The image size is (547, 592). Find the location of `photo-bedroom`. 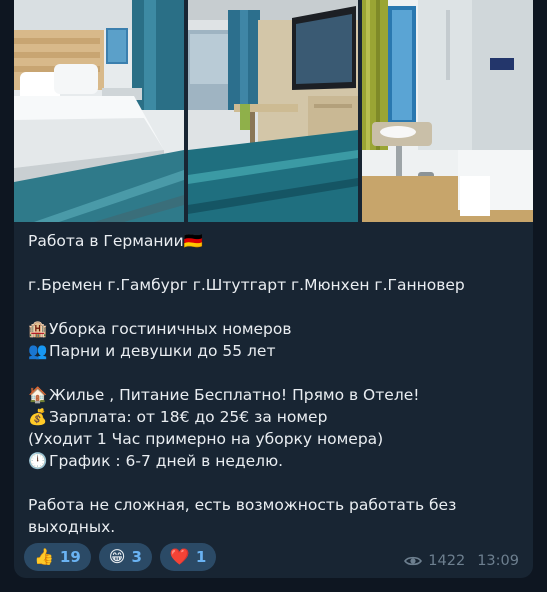

photo-bedroom is located at coordinates (99, 111).